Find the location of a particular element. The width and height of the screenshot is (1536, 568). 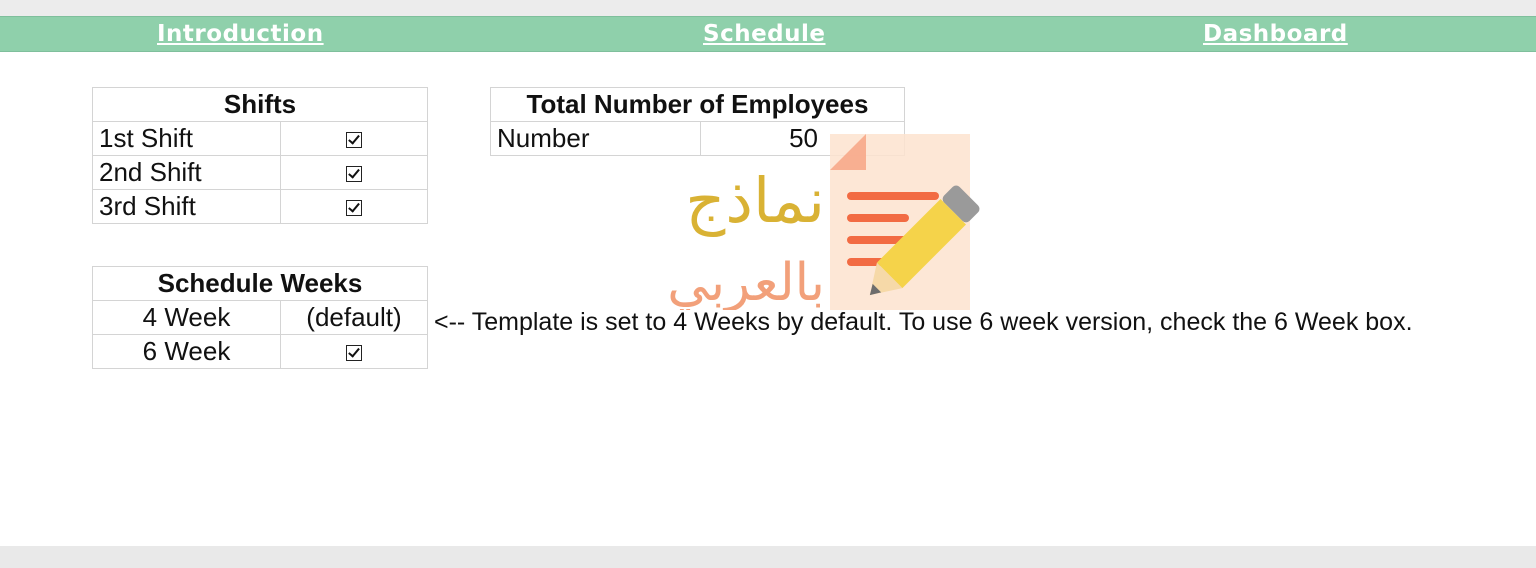

table-row: 1st Shift is located at coordinates (260, 138).